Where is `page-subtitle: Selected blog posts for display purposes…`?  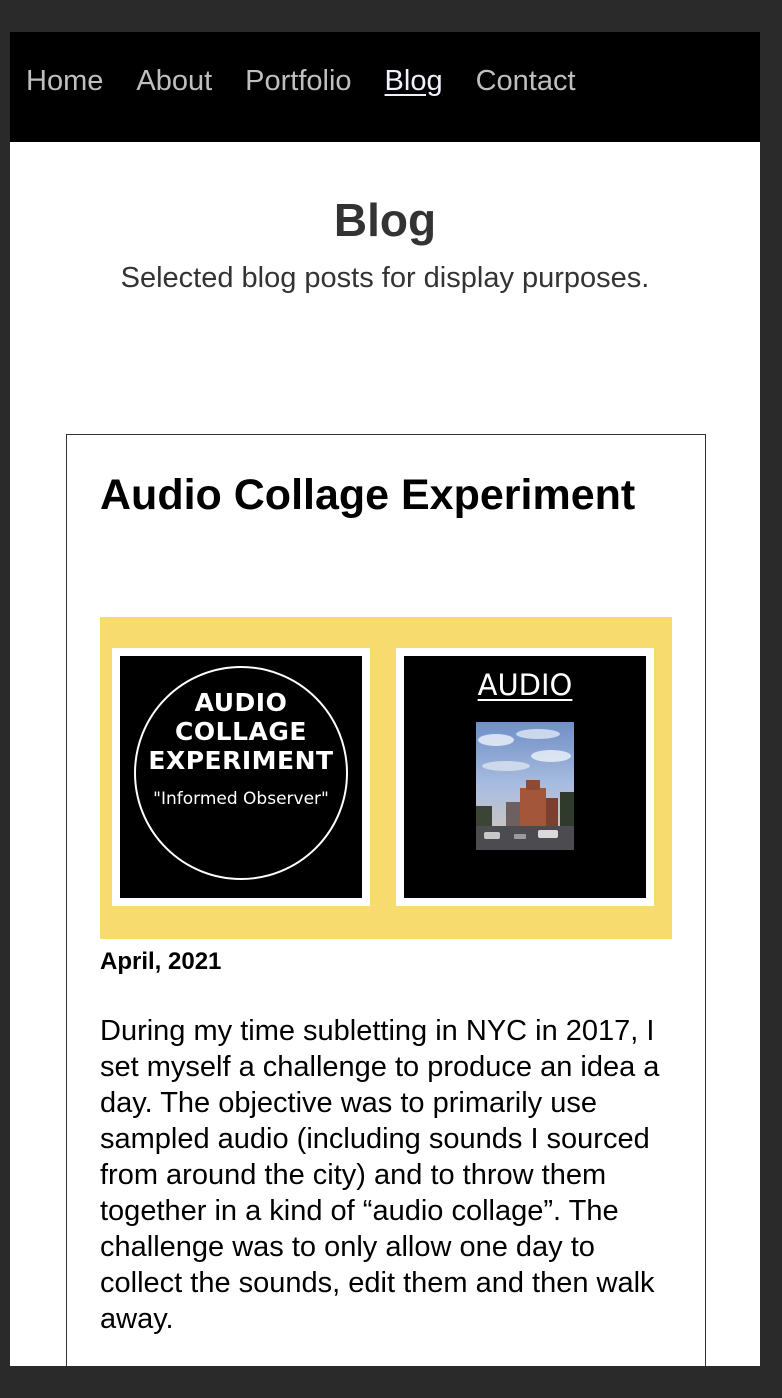
page-subtitle: Selected blog posts for display purposes… is located at coordinates (385, 278).